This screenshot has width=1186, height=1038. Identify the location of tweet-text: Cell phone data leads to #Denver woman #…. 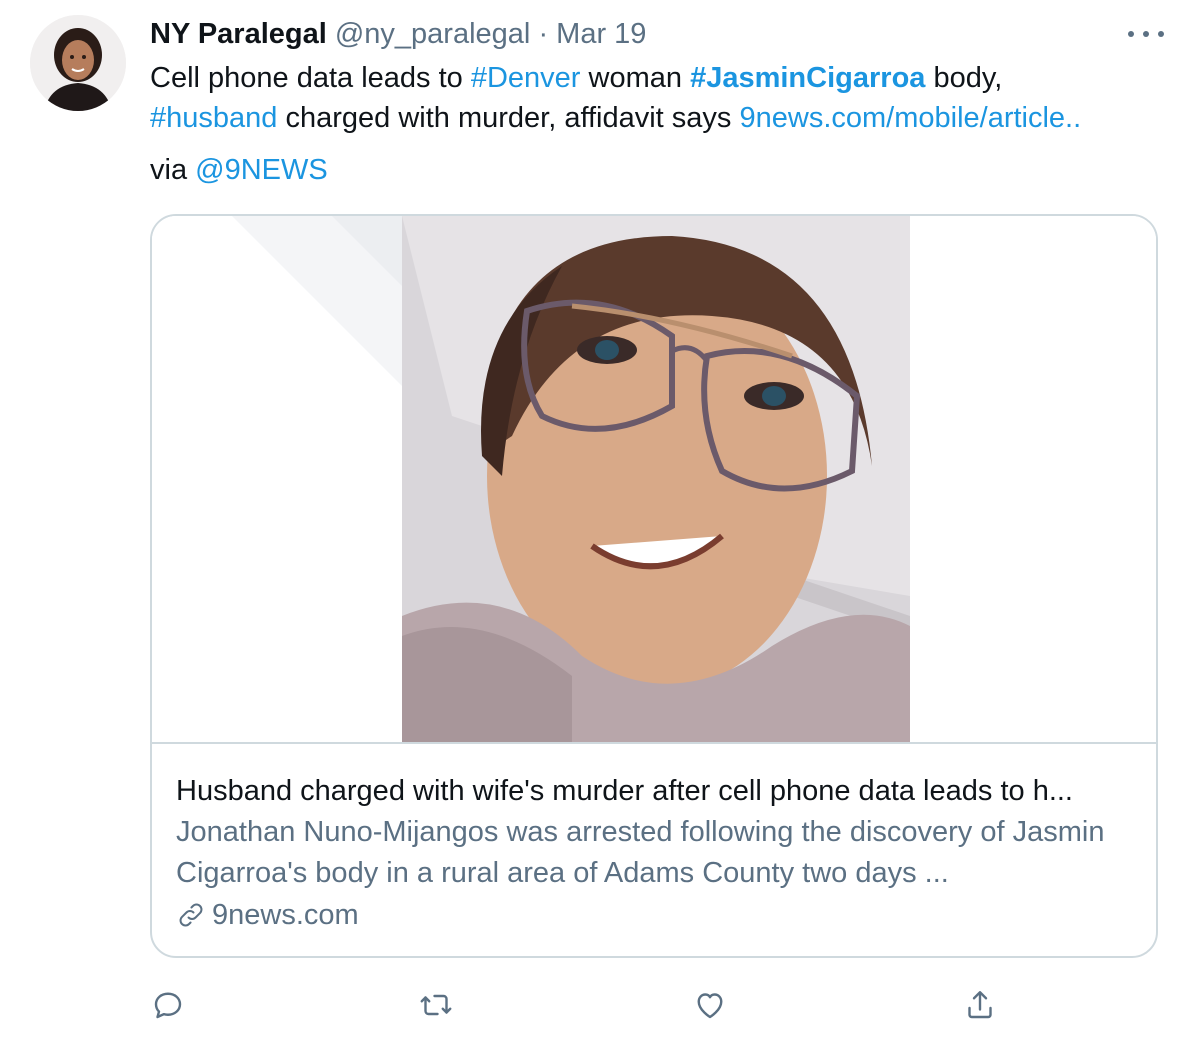
(655, 98).